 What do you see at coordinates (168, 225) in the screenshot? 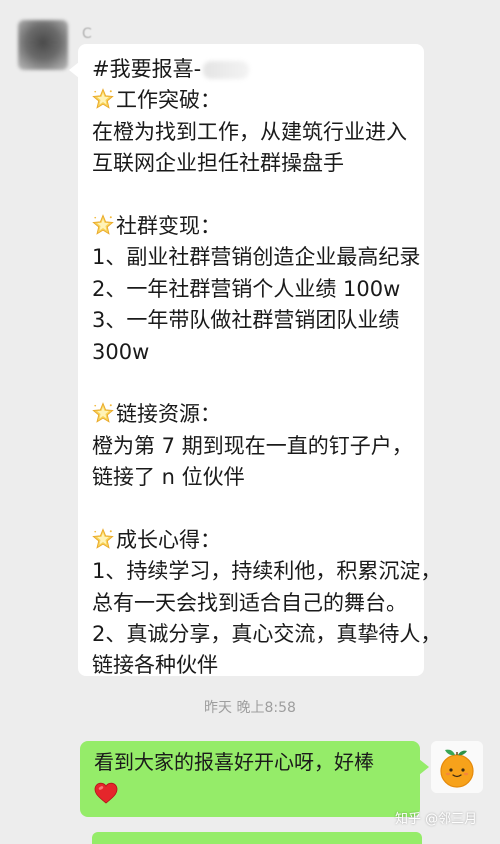
I see `section-heading-text: 社群变现：` at bounding box center [168, 225].